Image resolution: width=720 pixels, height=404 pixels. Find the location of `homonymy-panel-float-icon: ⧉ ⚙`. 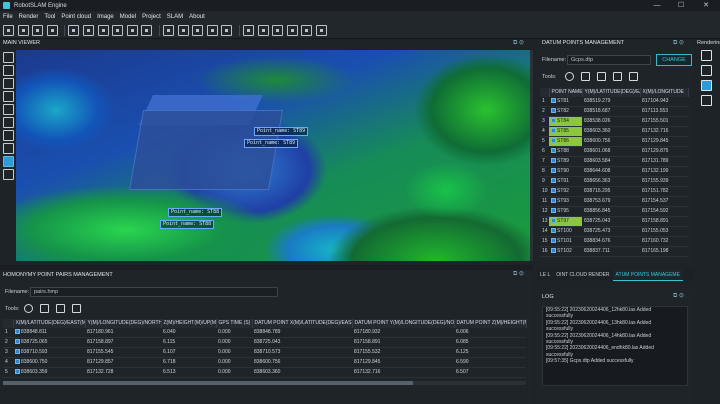

homonymy-panel-float-icon: ⧉ ⚙ is located at coordinates (518, 274).